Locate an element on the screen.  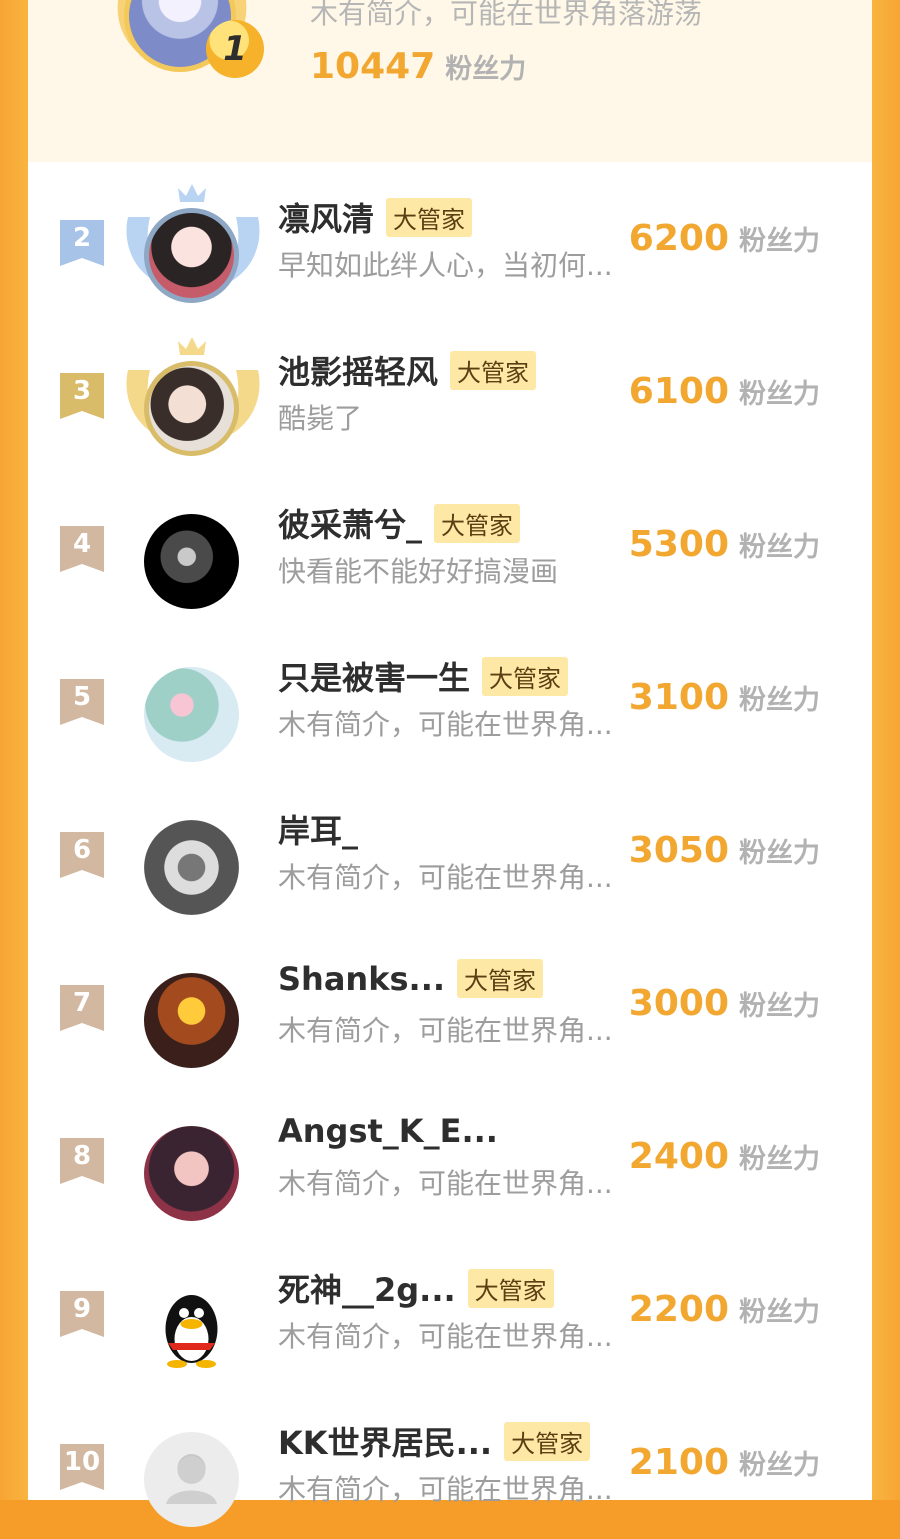
ranking-row: 2 凛风清 大管家早知如此绊人心，当初何... 6200 粉丝力 is located at coordinates (450, 238).